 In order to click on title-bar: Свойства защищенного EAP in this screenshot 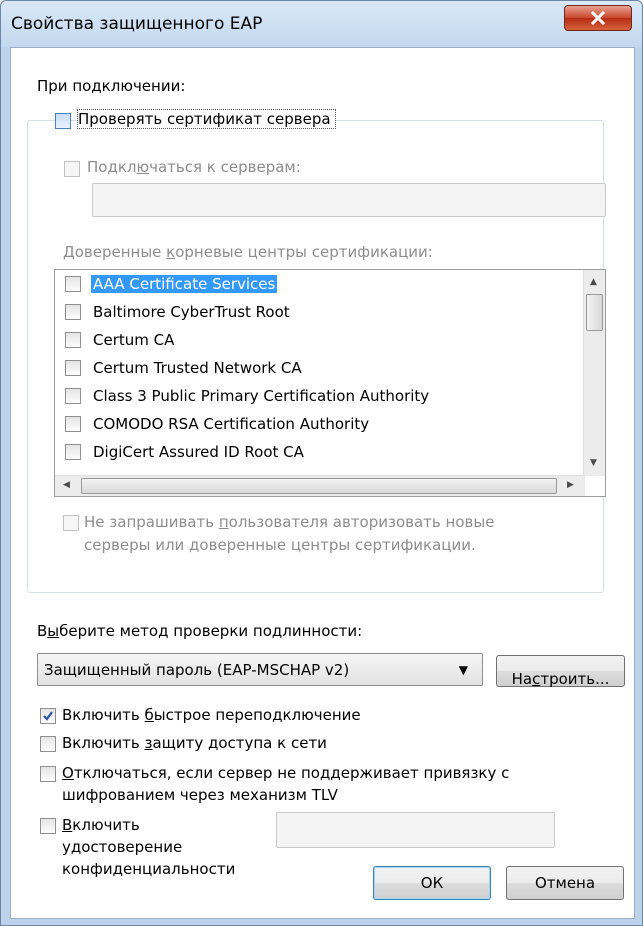, I will do `click(321, 24)`.